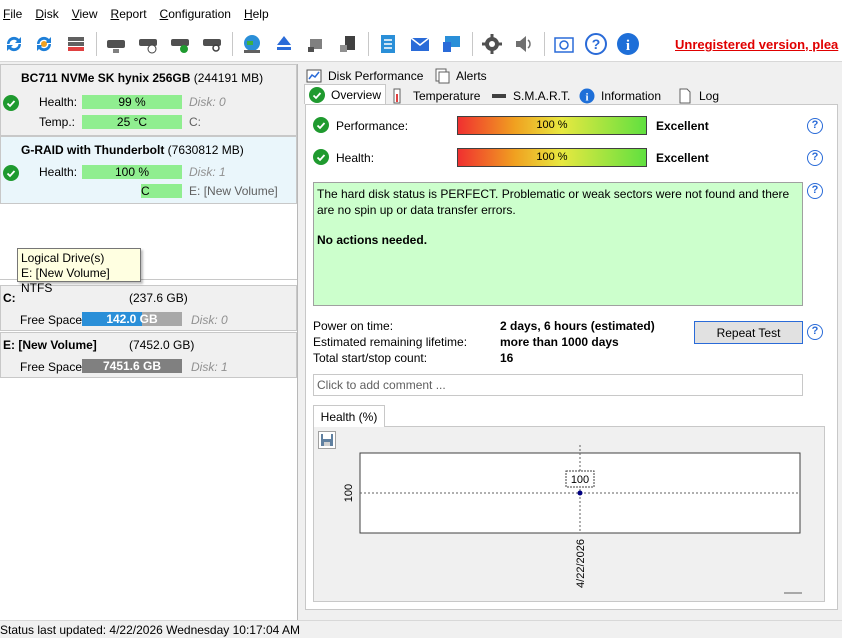 Image resolution: width=842 pixels, height=638 pixels. Describe the element at coordinates (50, 14) in the screenshot. I see `menu-disk: Disk` at that location.